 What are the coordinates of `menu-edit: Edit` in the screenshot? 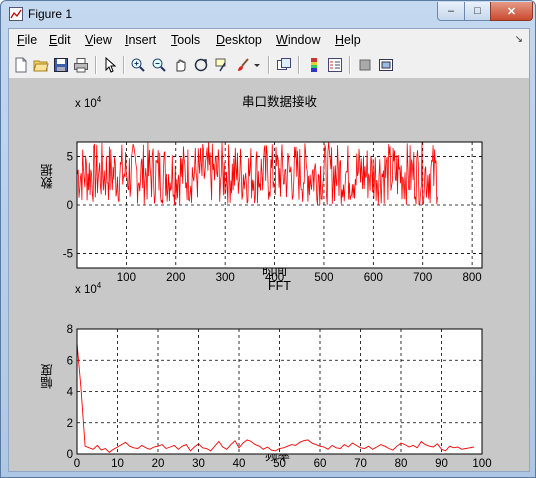 It's located at (60, 40).